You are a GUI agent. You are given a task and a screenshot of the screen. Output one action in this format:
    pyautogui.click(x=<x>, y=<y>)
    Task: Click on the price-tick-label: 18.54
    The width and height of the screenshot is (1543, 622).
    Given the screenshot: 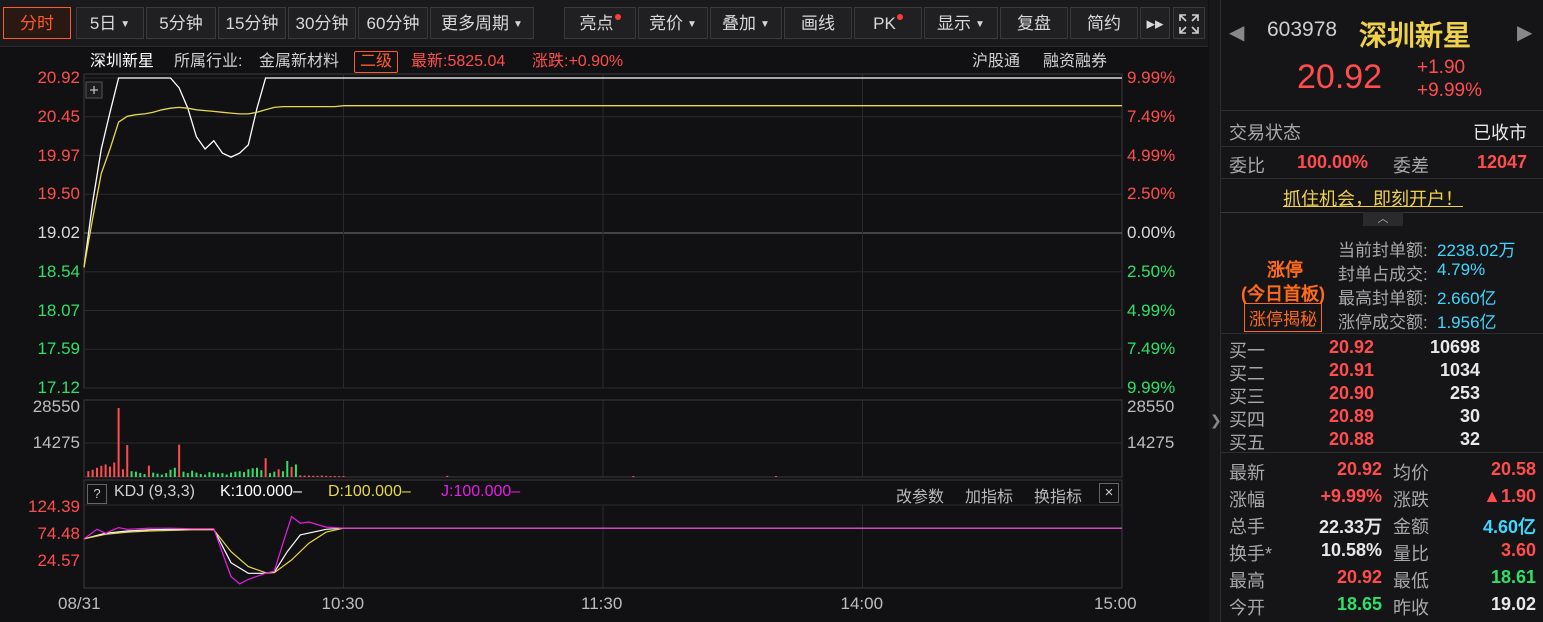 What is the action you would take?
    pyautogui.click(x=58, y=271)
    